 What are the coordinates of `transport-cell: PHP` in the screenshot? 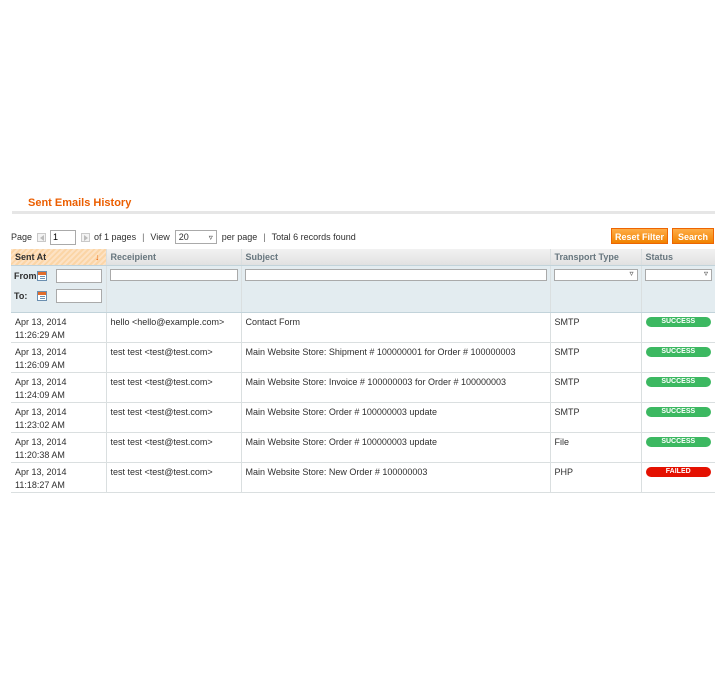 It's located at (596, 477).